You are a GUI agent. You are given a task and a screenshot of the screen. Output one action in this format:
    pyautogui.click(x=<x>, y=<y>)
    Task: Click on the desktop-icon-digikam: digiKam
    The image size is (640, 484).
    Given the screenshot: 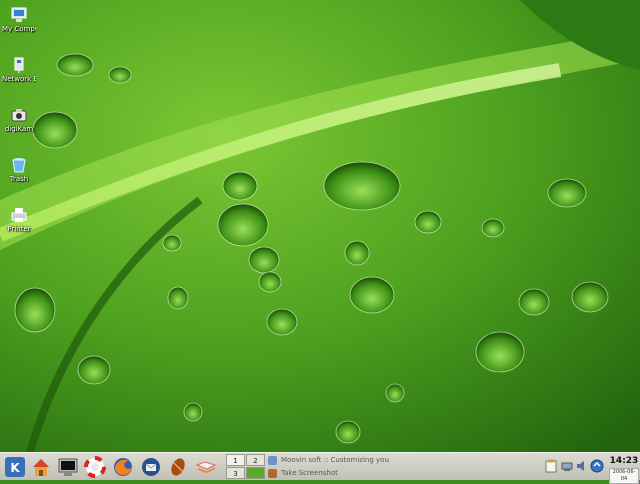 What is the action you would take?
    pyautogui.click(x=19, y=119)
    